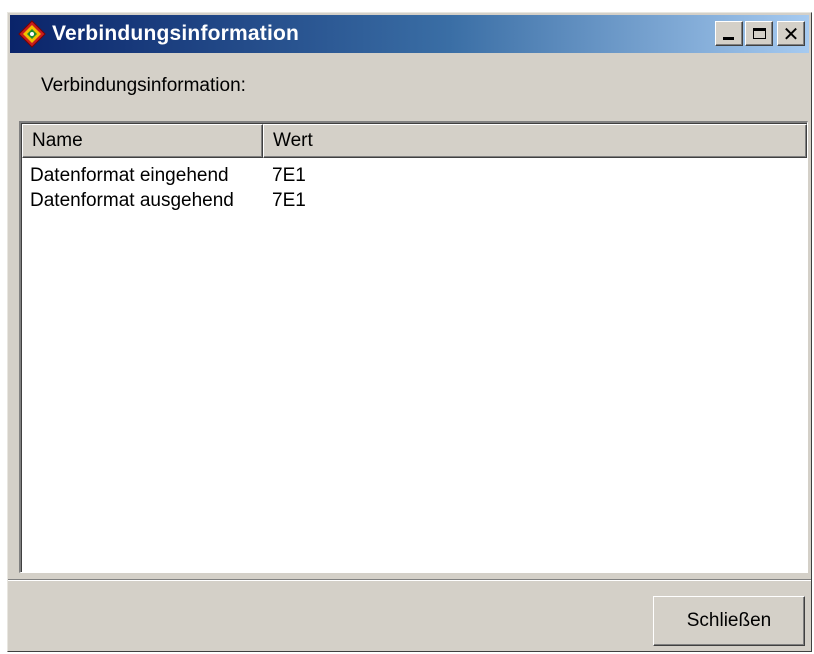  I want to click on row-name: Datenformat ausgehend, so click(132, 200).